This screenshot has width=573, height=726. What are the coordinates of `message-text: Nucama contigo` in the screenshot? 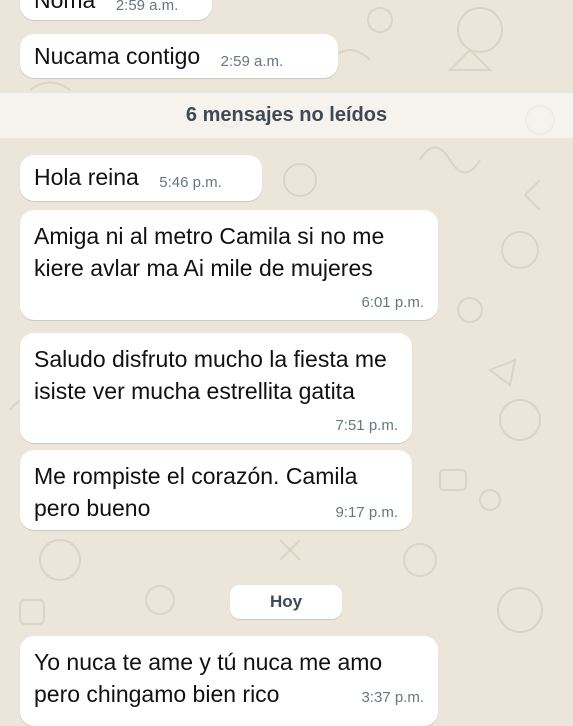 It's located at (117, 56).